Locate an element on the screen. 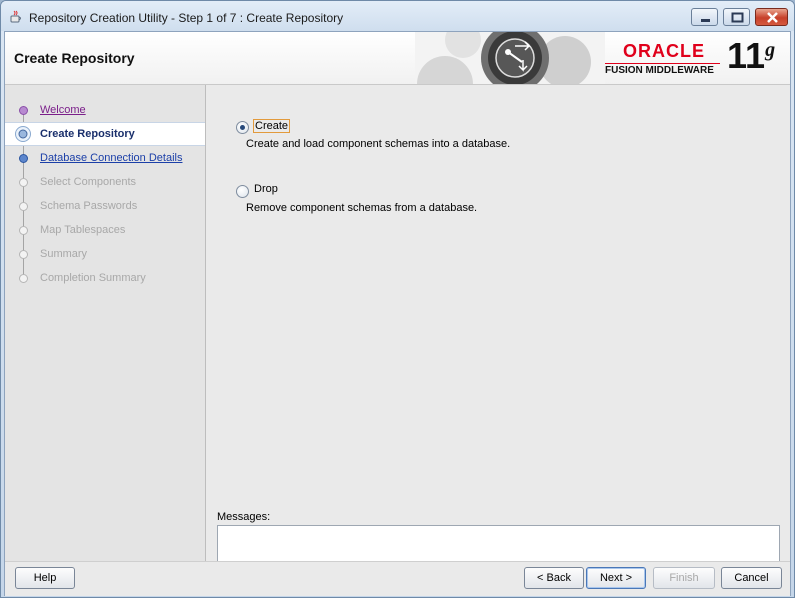 The height and width of the screenshot is (598, 795). step-pending-icon is located at coordinates (23, 158).